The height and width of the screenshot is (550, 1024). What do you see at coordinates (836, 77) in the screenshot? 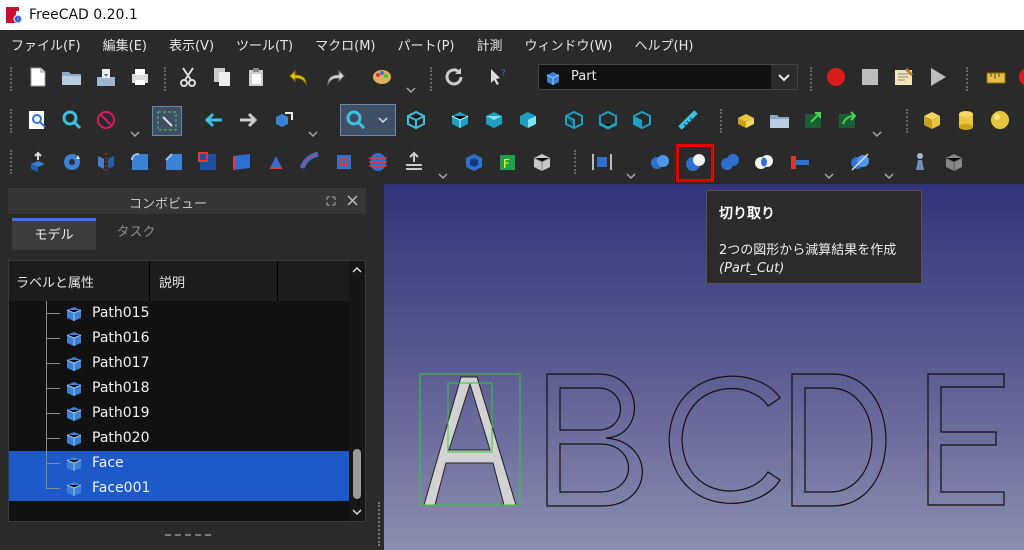
I see `record-macro-icon` at bounding box center [836, 77].